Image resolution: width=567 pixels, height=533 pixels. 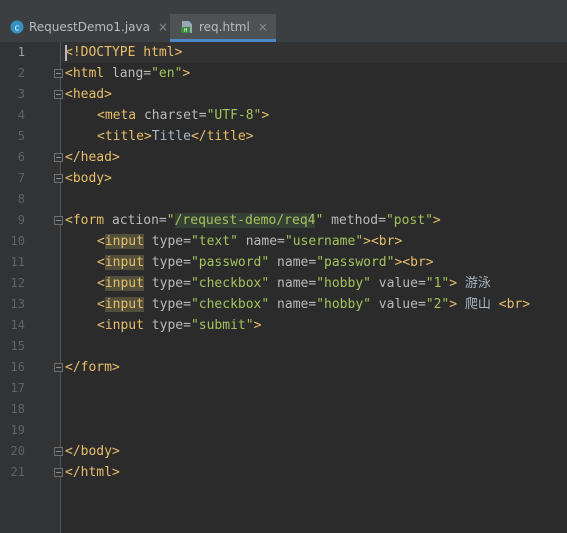 I want to click on value-token: "1", so click(x=437, y=283).